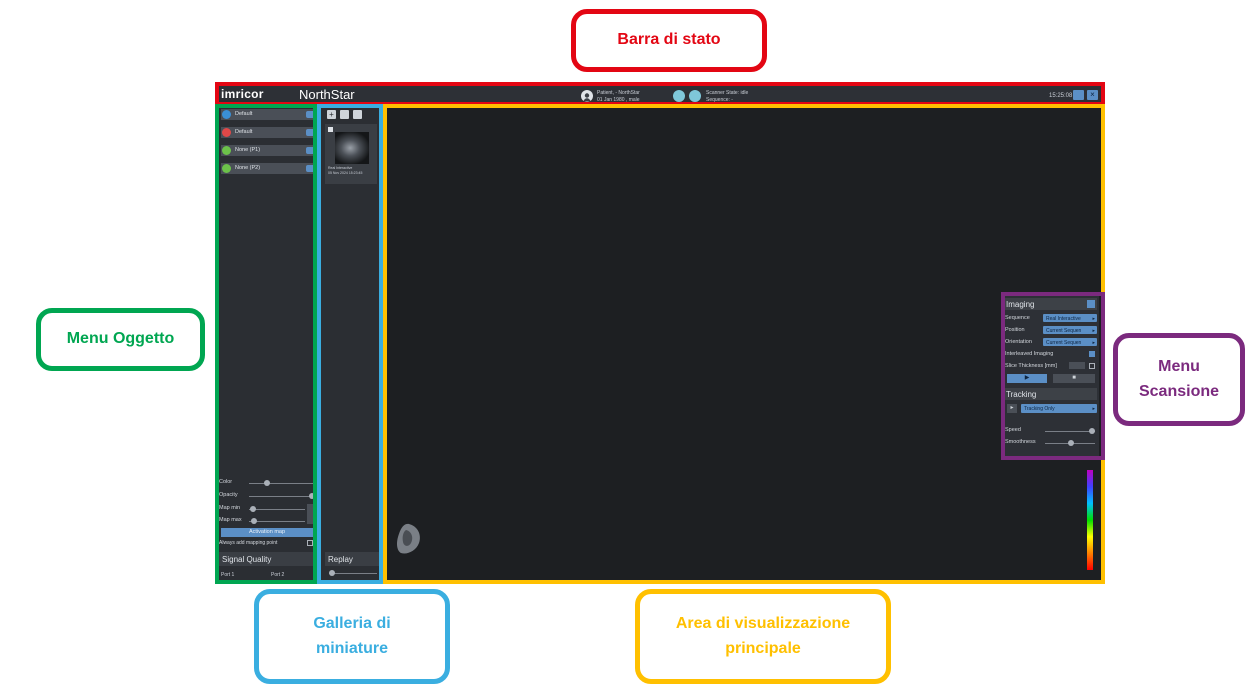  I want to click on replay-slider-track, so click(353, 573).